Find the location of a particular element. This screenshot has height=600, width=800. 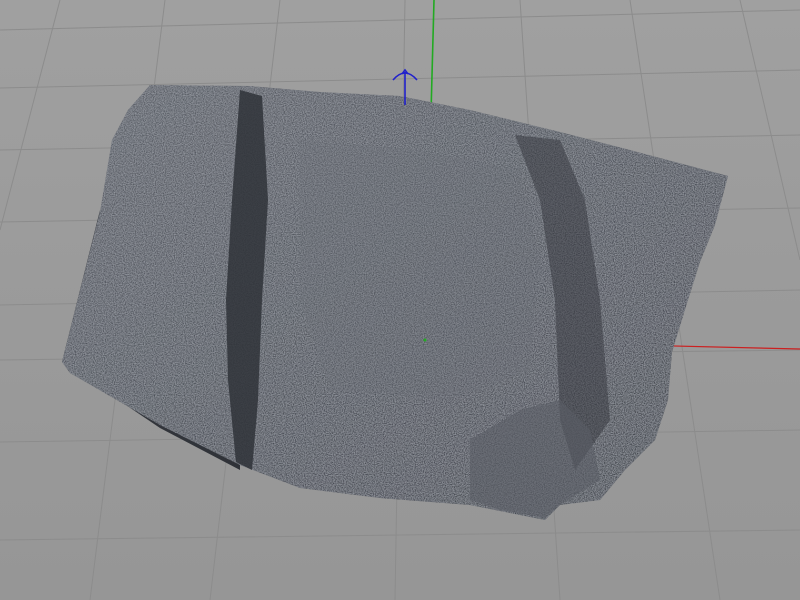

object-origin-marker is located at coordinates (425, 340).